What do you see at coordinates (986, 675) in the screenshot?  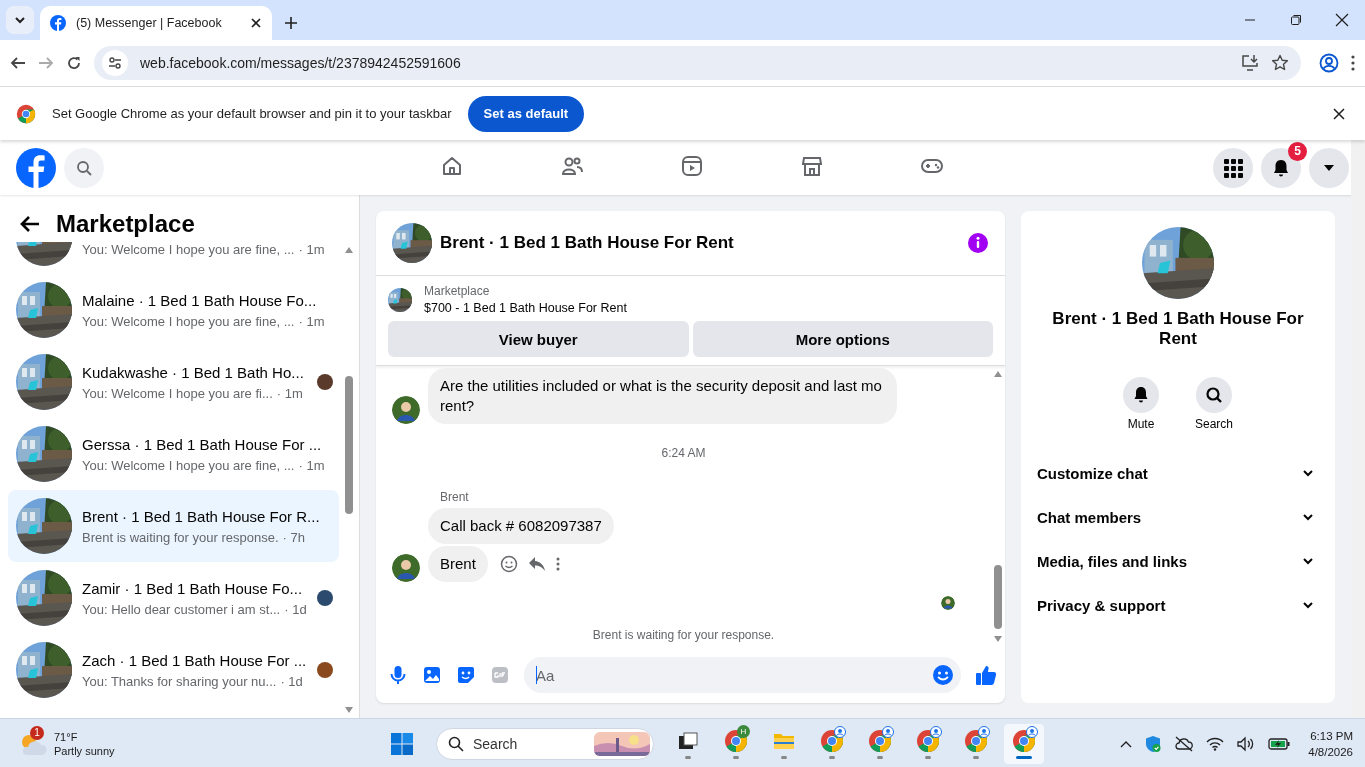 I see `thumbs-up-icon` at bounding box center [986, 675].